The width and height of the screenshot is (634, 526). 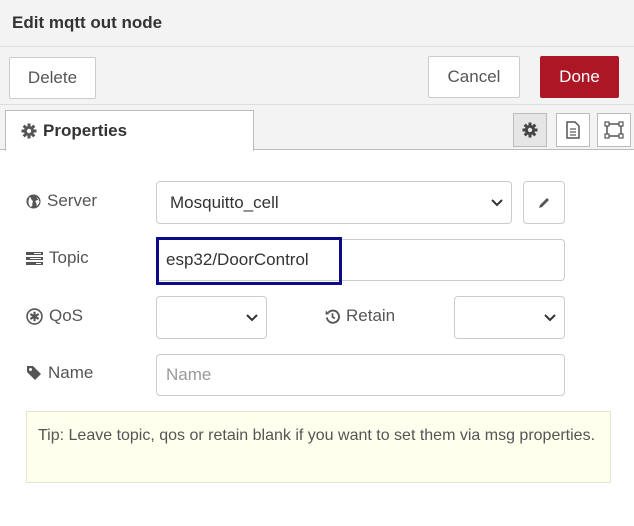 I want to click on retain-select, so click(x=509, y=317).